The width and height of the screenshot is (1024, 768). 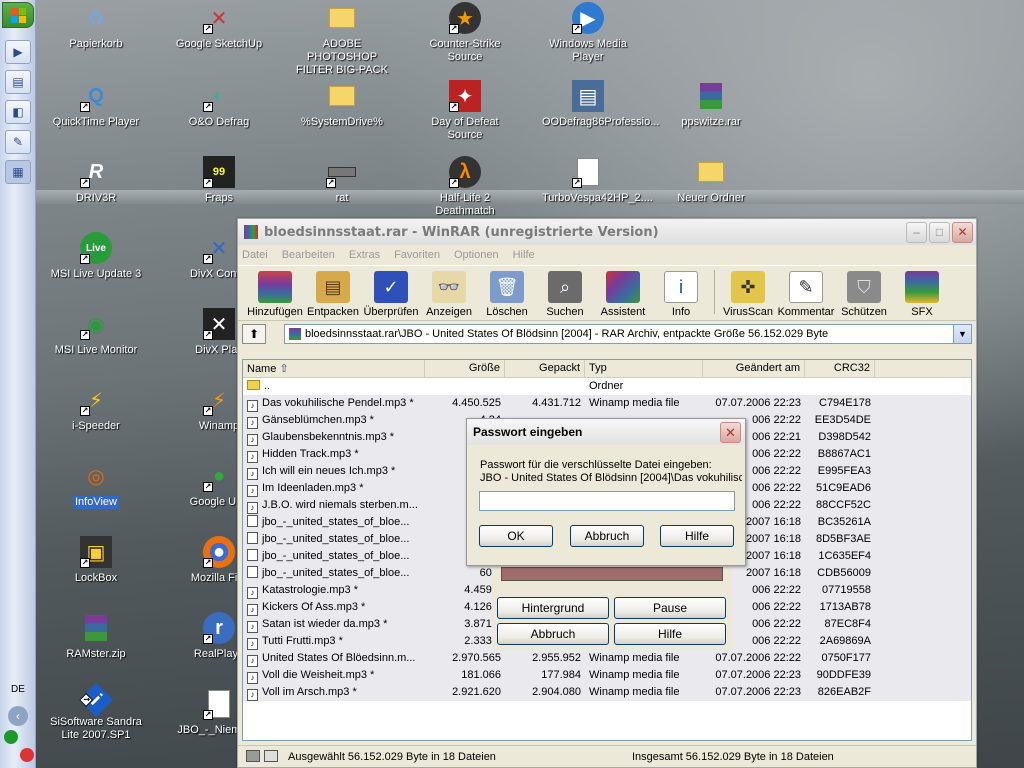 I want to click on up-folder-button: ⬆, so click(x=254, y=334).